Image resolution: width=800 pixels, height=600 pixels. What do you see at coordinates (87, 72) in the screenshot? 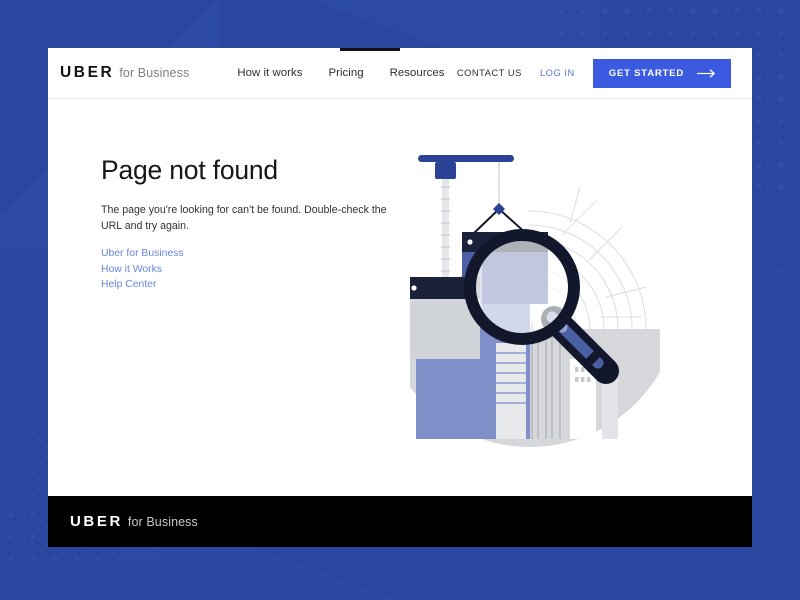
I see `logo-wordmark: UBER` at bounding box center [87, 72].